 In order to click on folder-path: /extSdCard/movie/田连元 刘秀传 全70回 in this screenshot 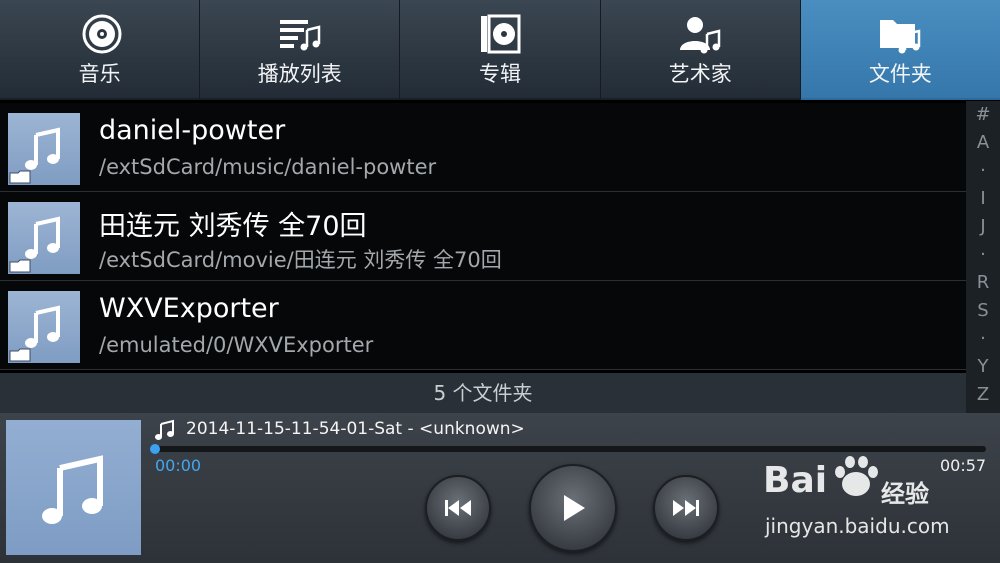, I will do `click(300, 260)`.